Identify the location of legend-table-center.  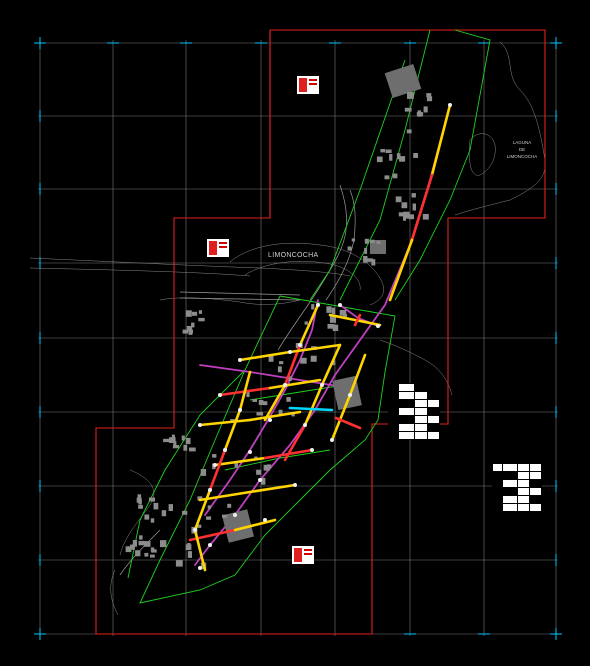
(414, 411).